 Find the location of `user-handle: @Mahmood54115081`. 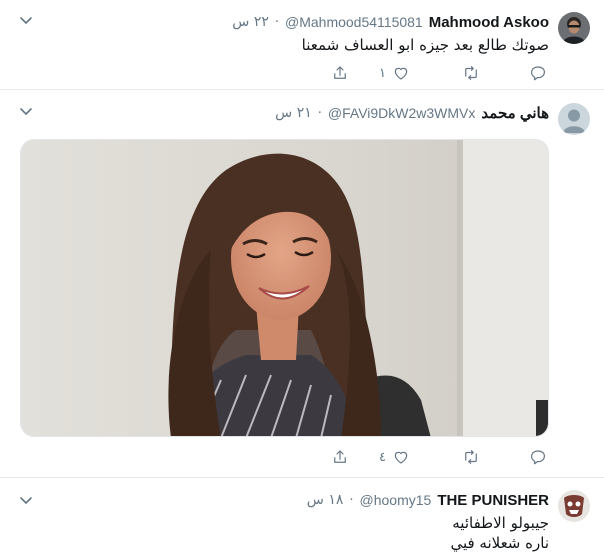

user-handle: @Mahmood54115081 is located at coordinates (354, 22).